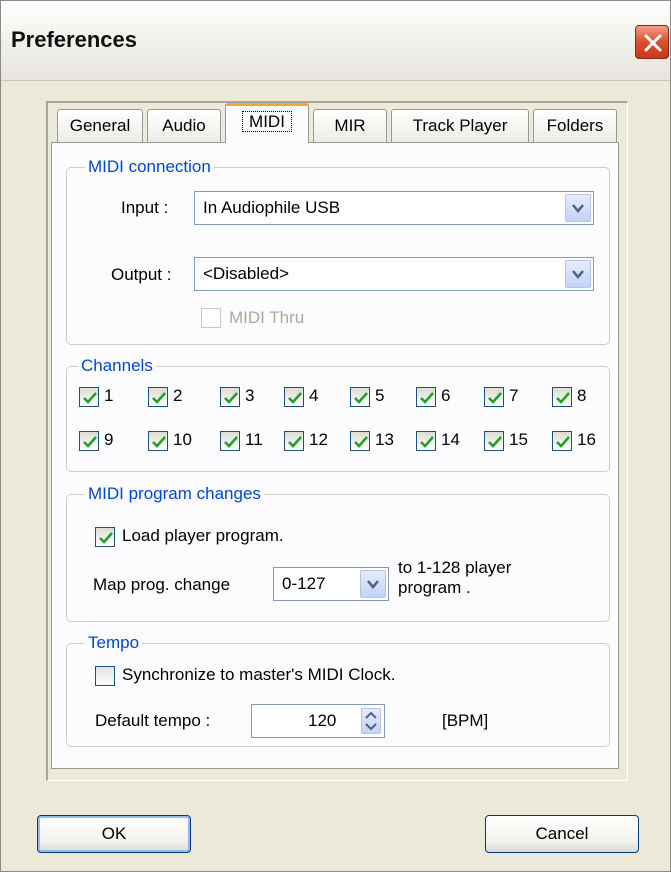  I want to click on tab-general: General, so click(100, 126).